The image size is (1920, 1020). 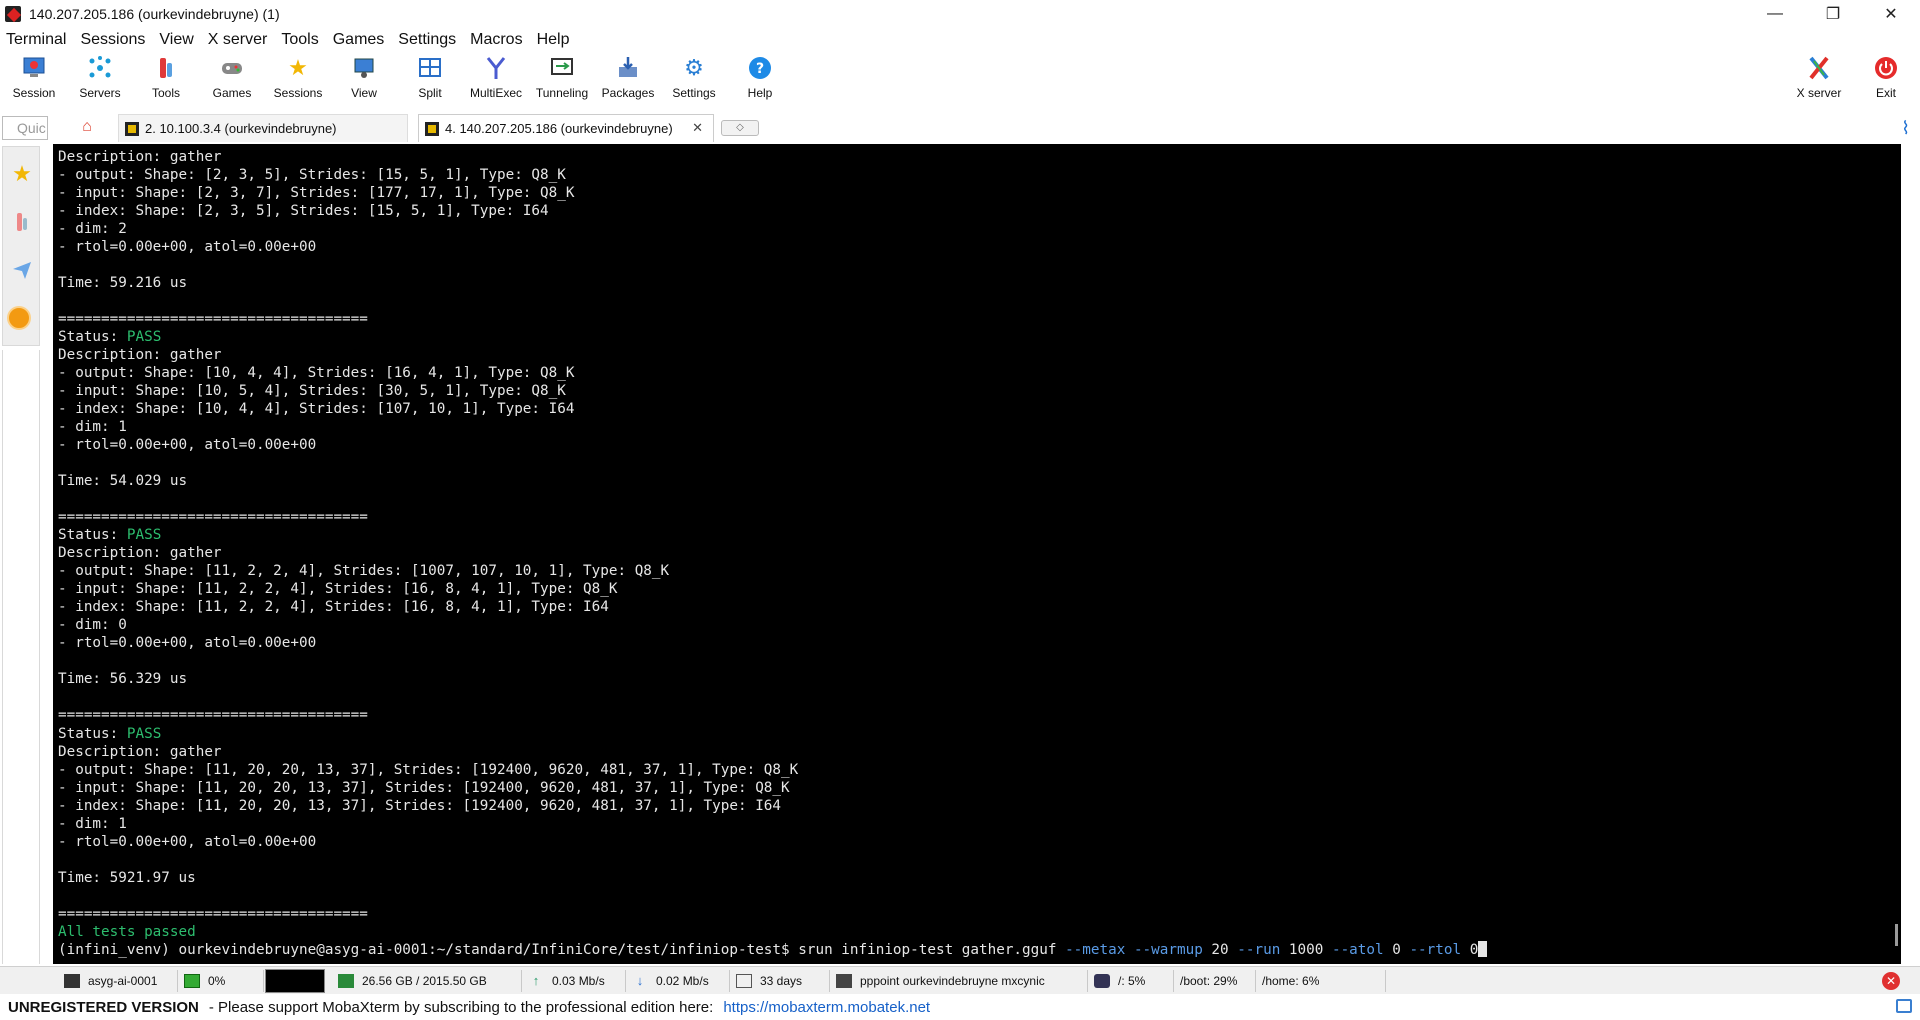 What do you see at coordinates (1891, 14) in the screenshot?
I see `close-button: ✕` at bounding box center [1891, 14].